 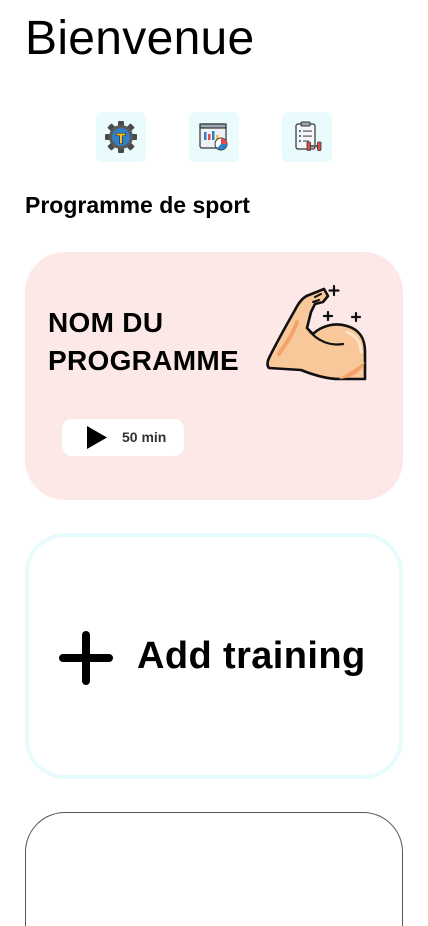 I want to click on stats-report-icon, so click(x=214, y=137).